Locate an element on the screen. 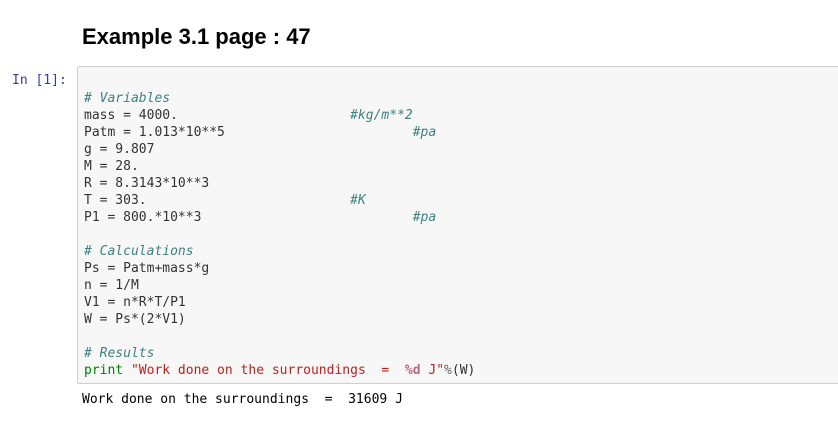  print-string-start: "Work done on the surroundings = is located at coordinates (267, 370).